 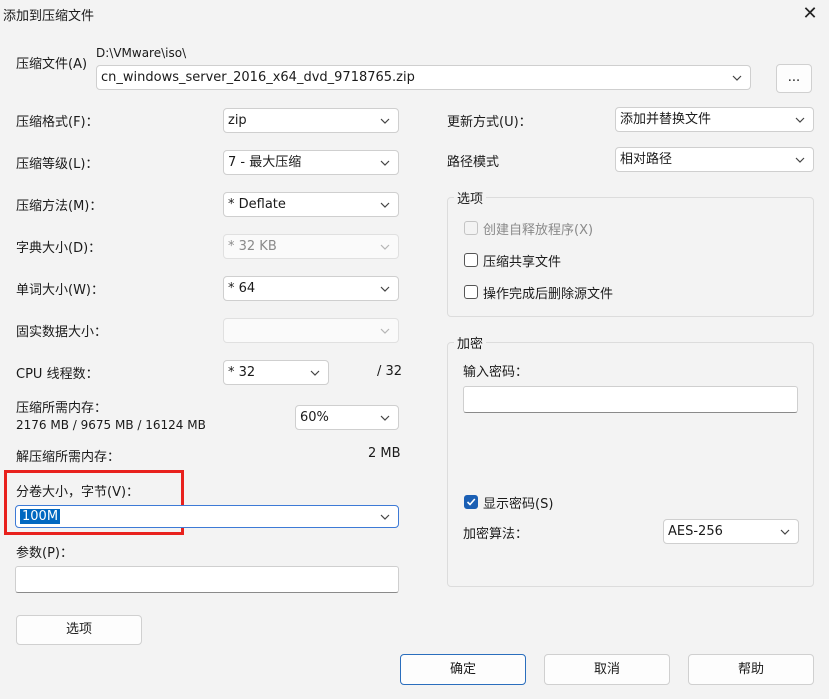 What do you see at coordinates (314, 417) in the screenshot?
I see `mem-percent-value: 60%` at bounding box center [314, 417].